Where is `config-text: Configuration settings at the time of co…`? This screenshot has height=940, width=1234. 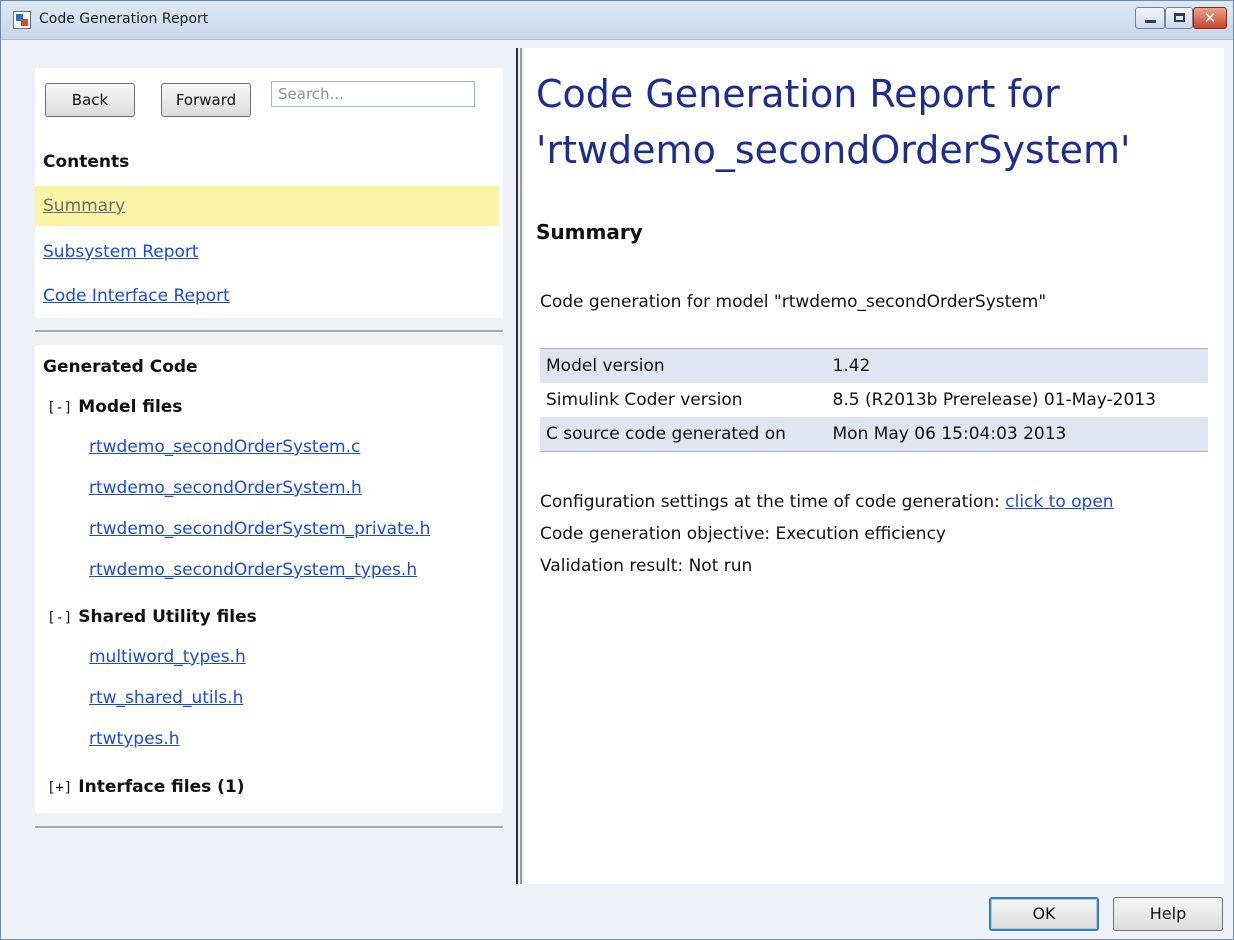 config-text: Configuration settings at the time of co… is located at coordinates (773, 502).